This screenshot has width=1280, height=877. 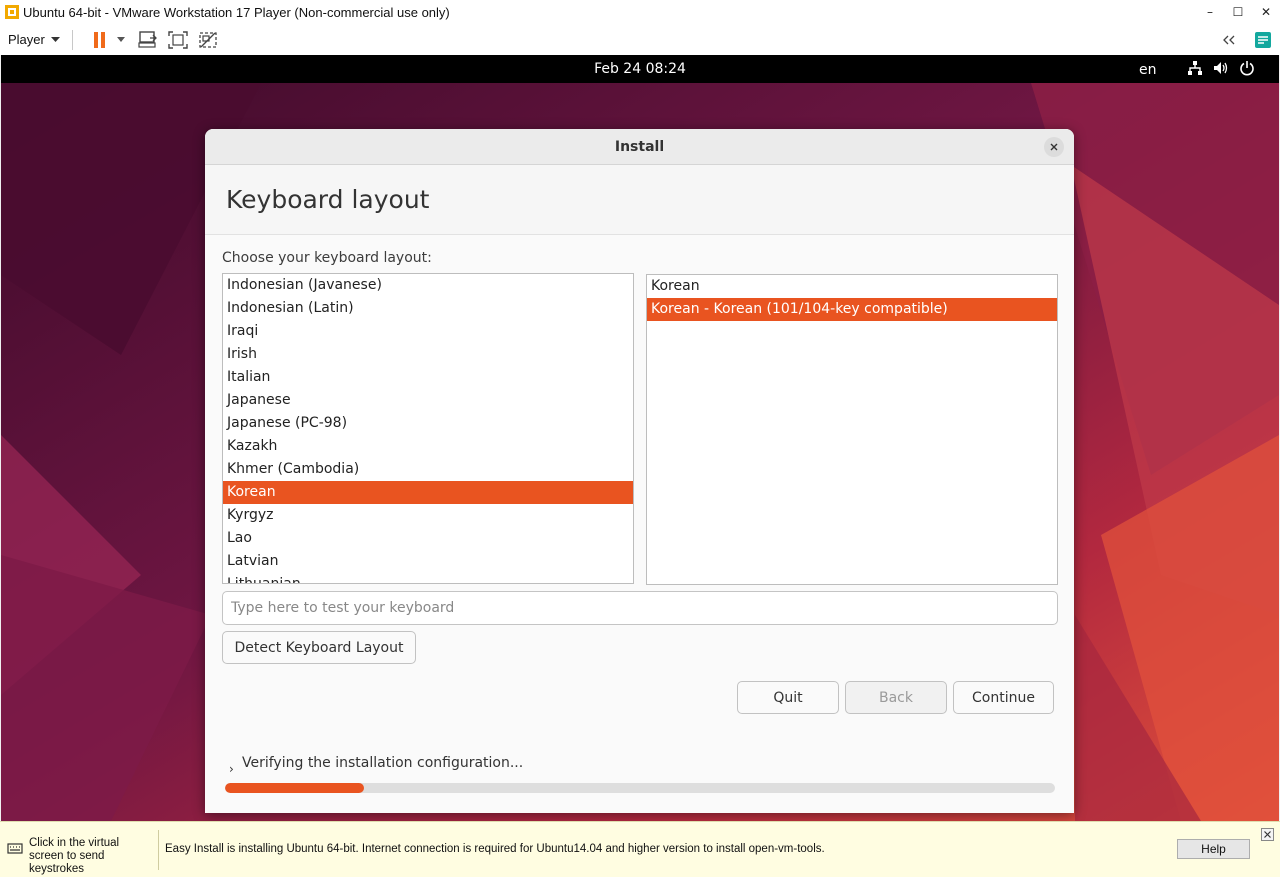 I want to click on page-title: Keyboard layout, so click(x=328, y=199).